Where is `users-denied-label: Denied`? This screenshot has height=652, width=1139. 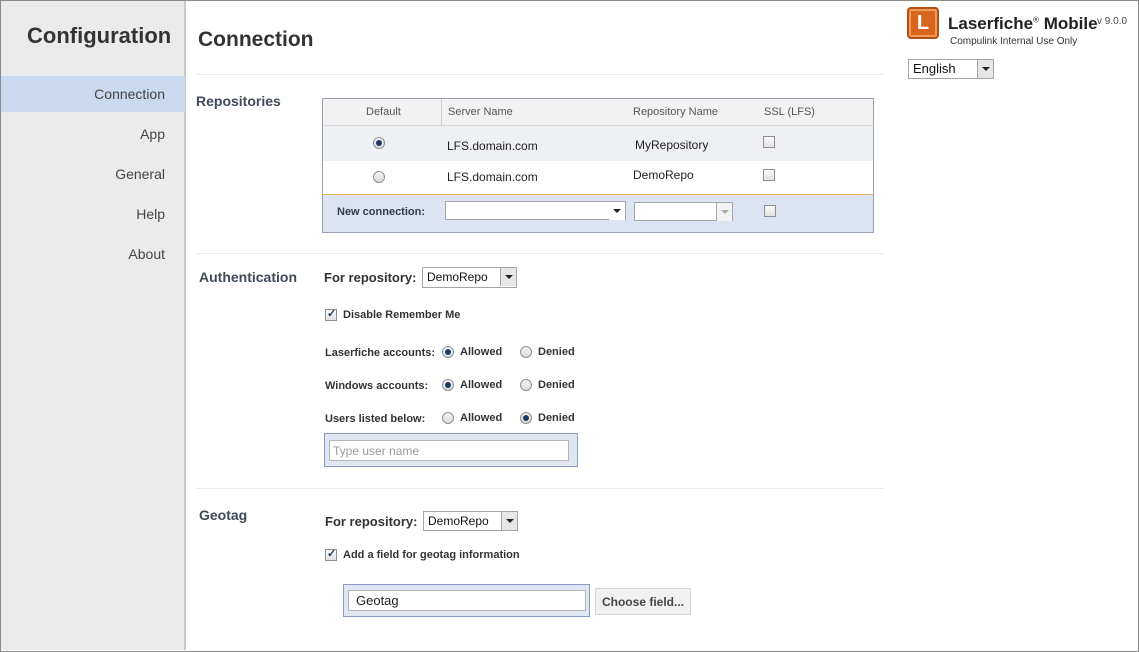 users-denied-label: Denied is located at coordinates (556, 418).